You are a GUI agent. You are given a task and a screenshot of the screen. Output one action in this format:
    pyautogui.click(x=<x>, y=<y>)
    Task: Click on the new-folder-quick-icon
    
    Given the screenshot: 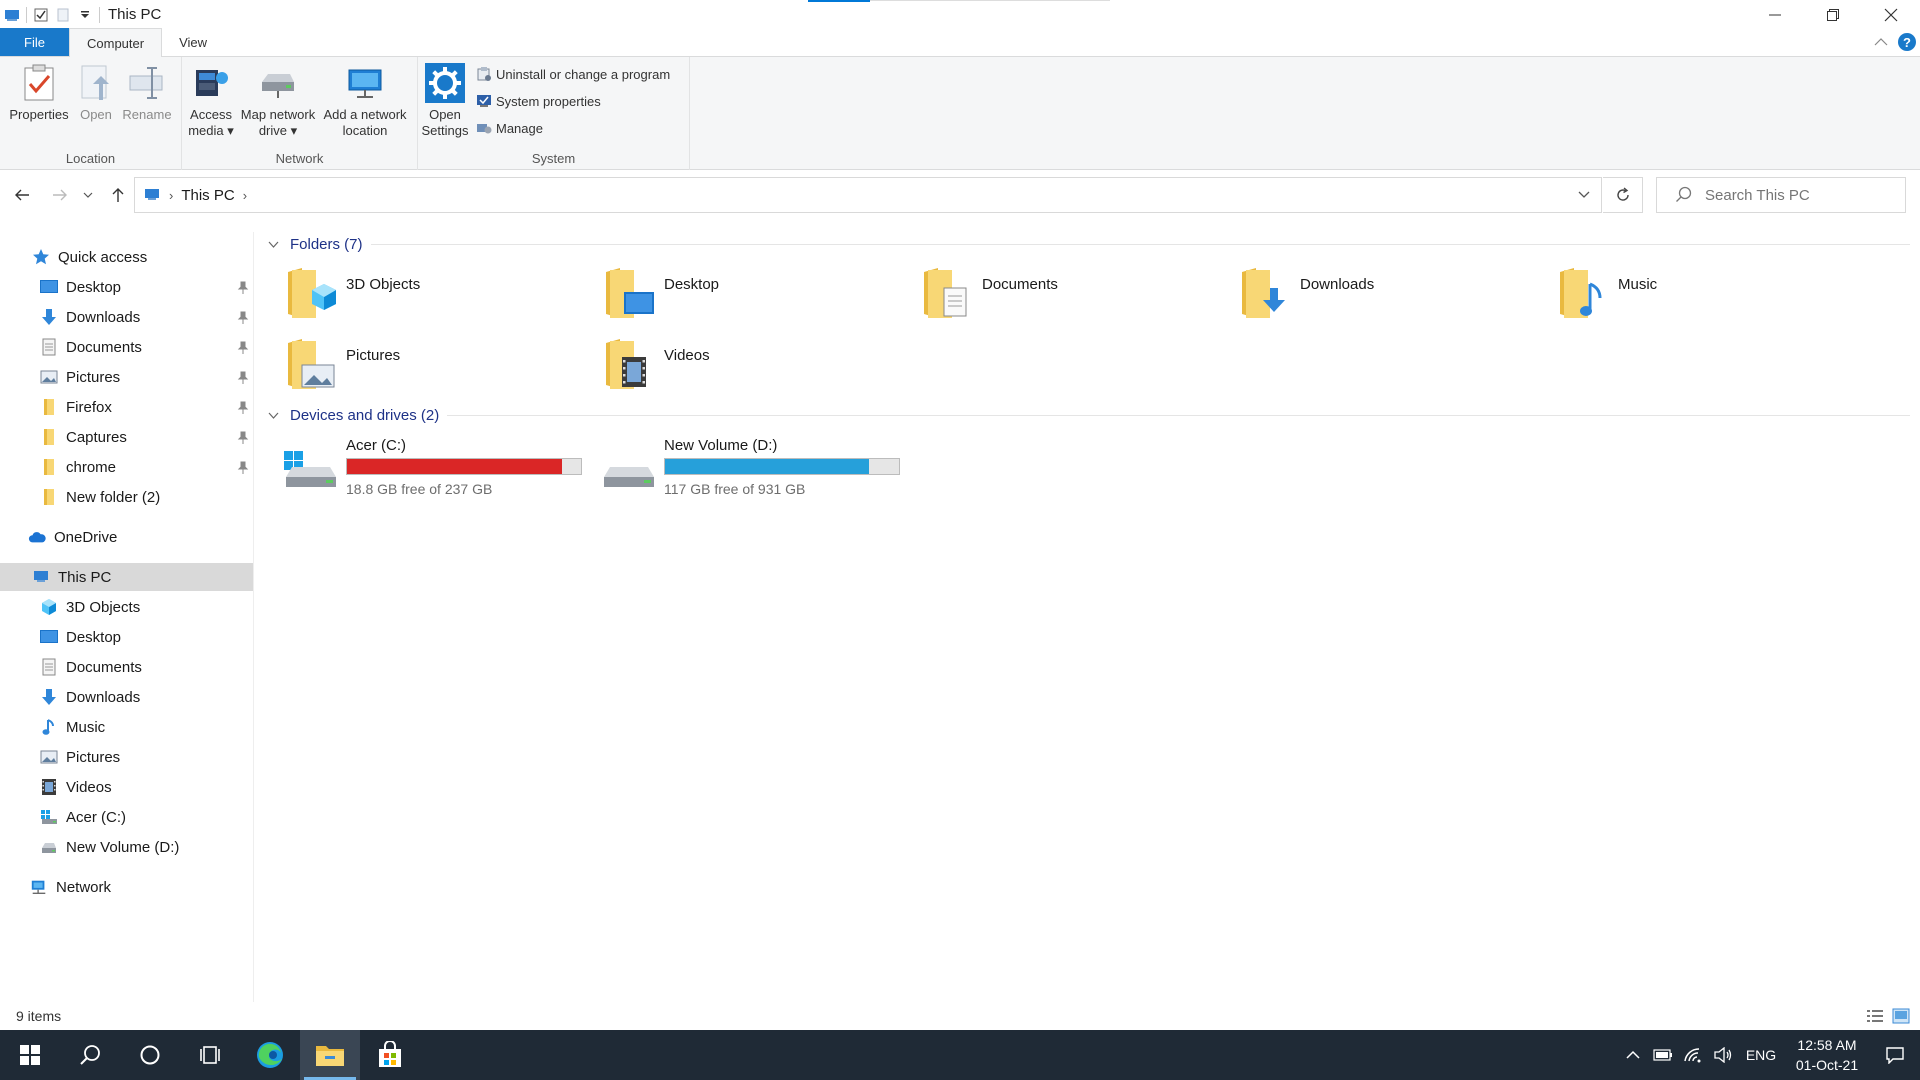 What is the action you would take?
    pyautogui.click(x=63, y=15)
    